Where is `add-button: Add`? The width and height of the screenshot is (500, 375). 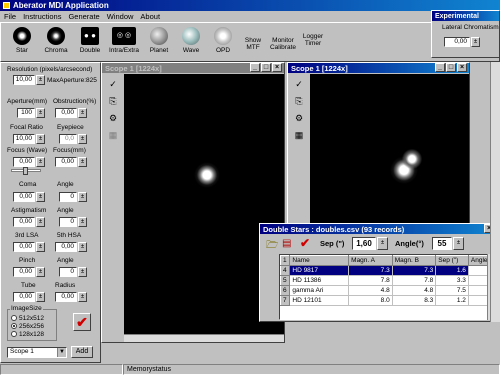
add-button: Add is located at coordinates (82, 352).